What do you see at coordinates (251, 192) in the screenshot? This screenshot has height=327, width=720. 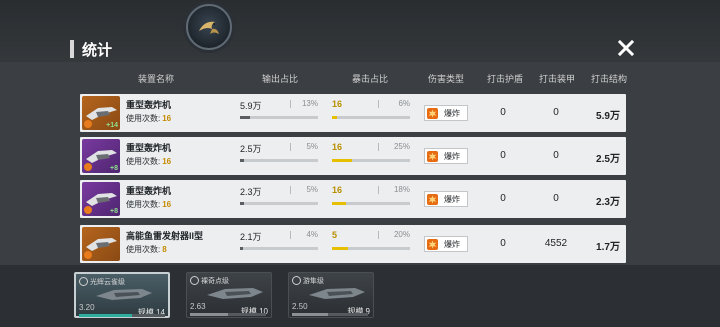 I see `output-value: 2.3万` at bounding box center [251, 192].